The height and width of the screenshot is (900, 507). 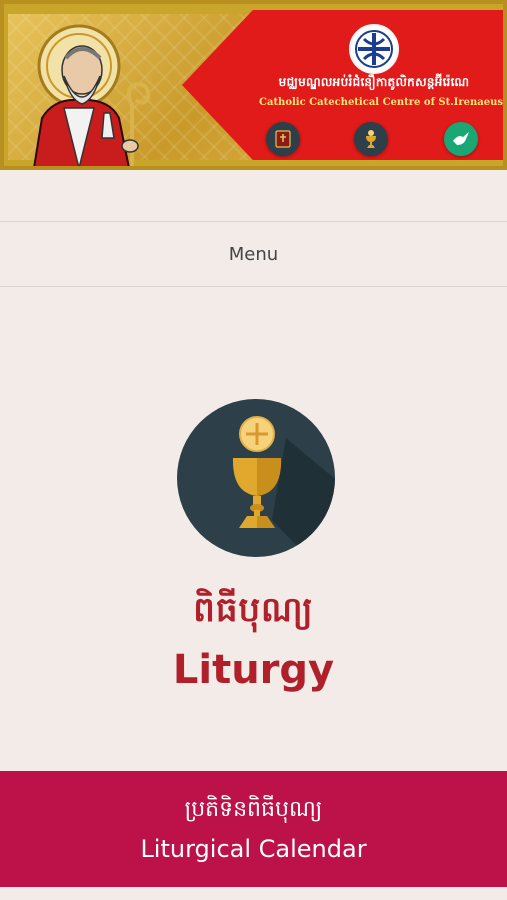 I want to click on liturgy-title-khmer: ពិធីបុណ្យ, so click(x=253, y=610).